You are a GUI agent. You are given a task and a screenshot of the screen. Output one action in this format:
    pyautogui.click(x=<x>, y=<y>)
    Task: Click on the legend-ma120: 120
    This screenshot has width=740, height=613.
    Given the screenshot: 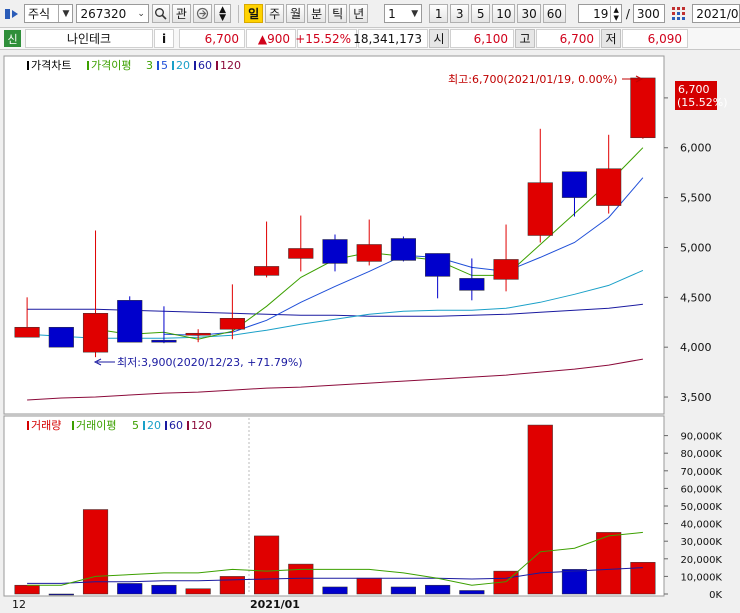 What is the action you would take?
    pyautogui.click(x=230, y=65)
    